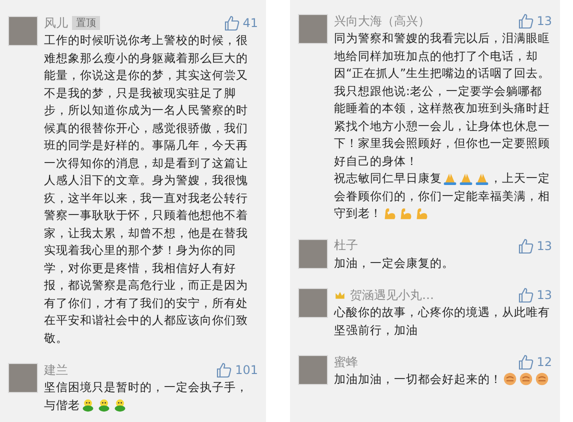 This screenshot has height=422, width=573. Describe the element at coordinates (346, 245) in the screenshot. I see `author-name: 杜子` at that location.